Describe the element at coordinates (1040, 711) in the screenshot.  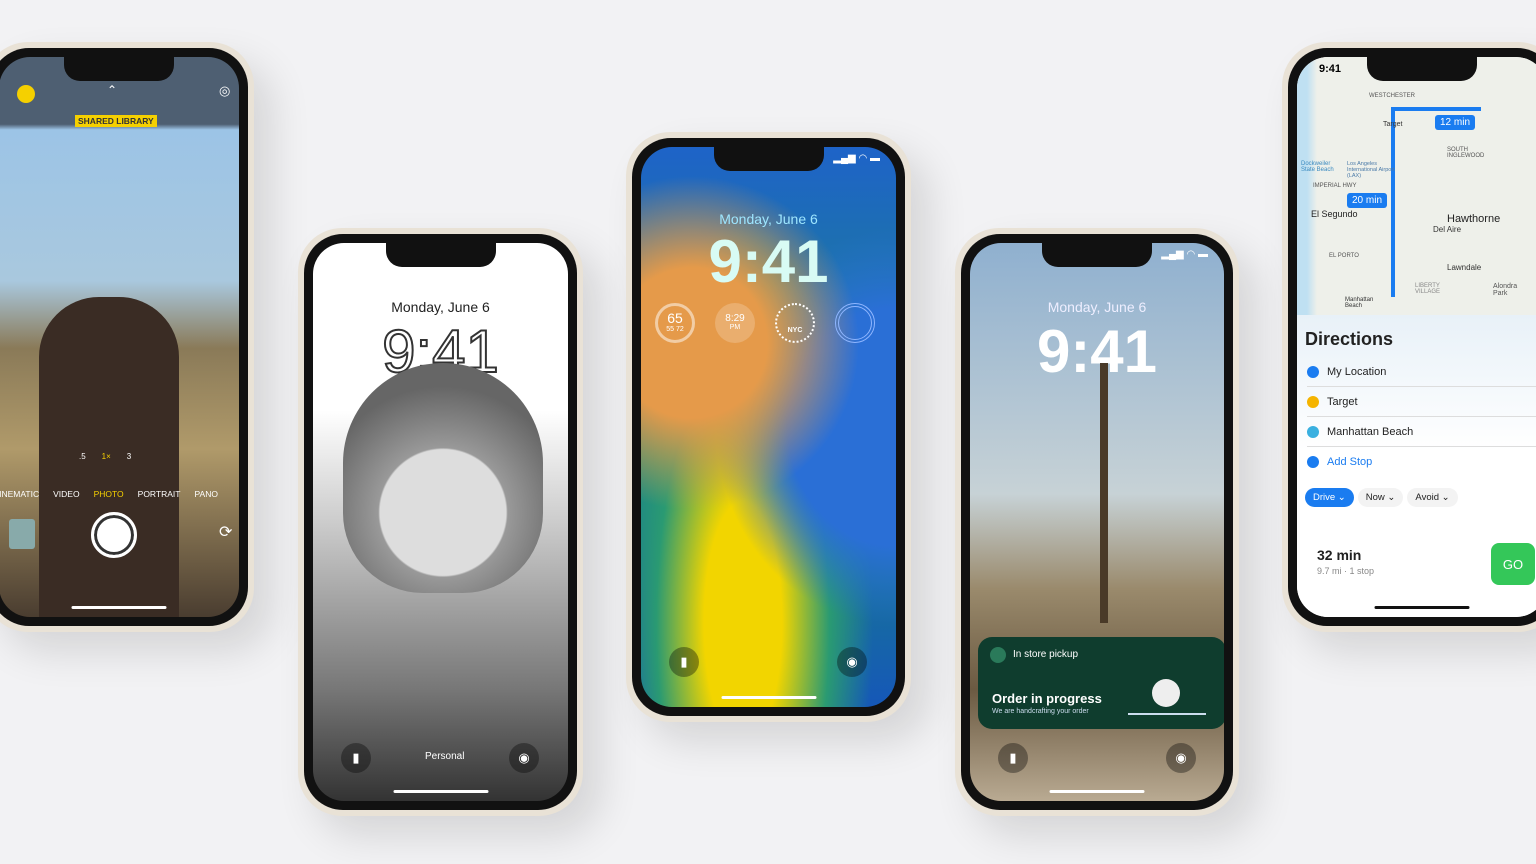
I see `activity-subtitle: We are handcrafting your order` at that location.